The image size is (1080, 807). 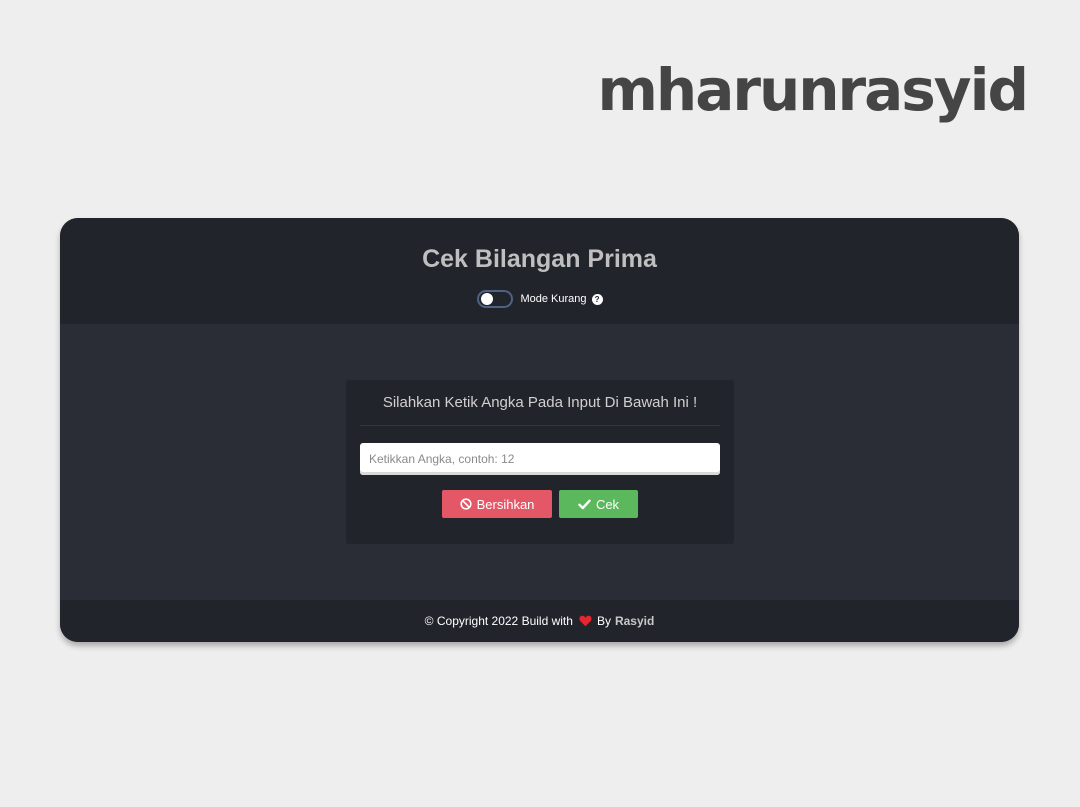 What do you see at coordinates (540, 459) in the screenshot?
I see `number-input` at bounding box center [540, 459].